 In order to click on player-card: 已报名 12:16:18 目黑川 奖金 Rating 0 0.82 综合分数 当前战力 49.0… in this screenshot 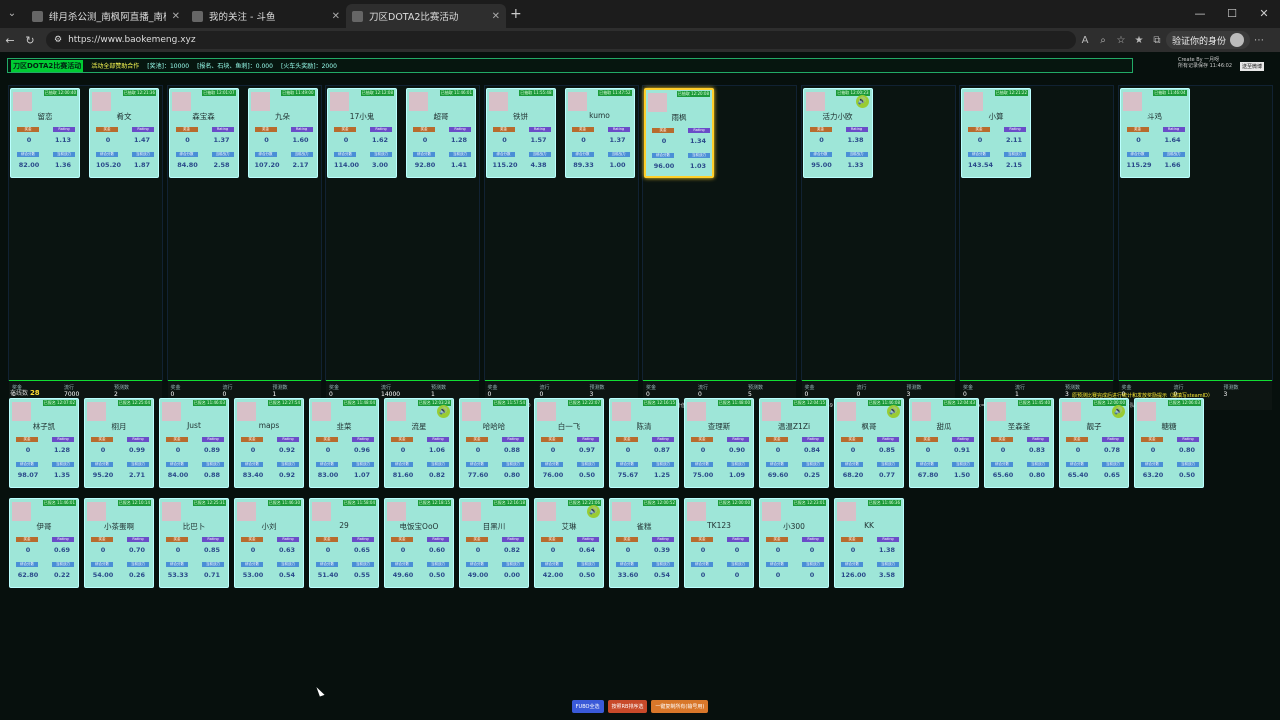, I will do `click(494, 543)`.